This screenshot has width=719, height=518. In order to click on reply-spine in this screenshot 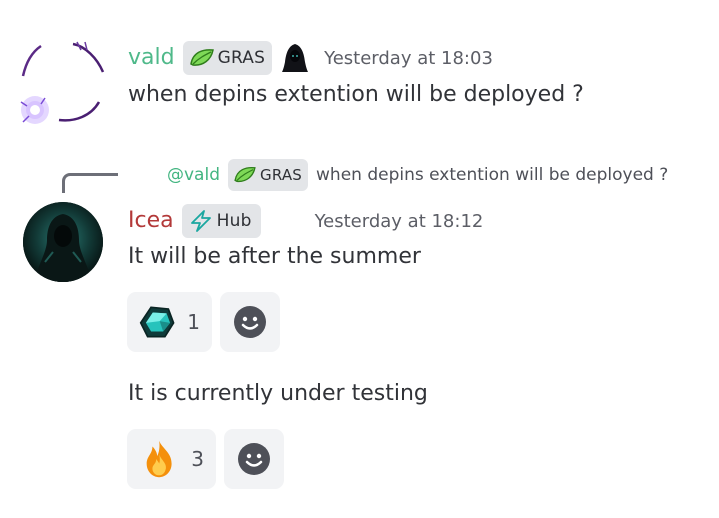, I will do `click(90, 183)`.